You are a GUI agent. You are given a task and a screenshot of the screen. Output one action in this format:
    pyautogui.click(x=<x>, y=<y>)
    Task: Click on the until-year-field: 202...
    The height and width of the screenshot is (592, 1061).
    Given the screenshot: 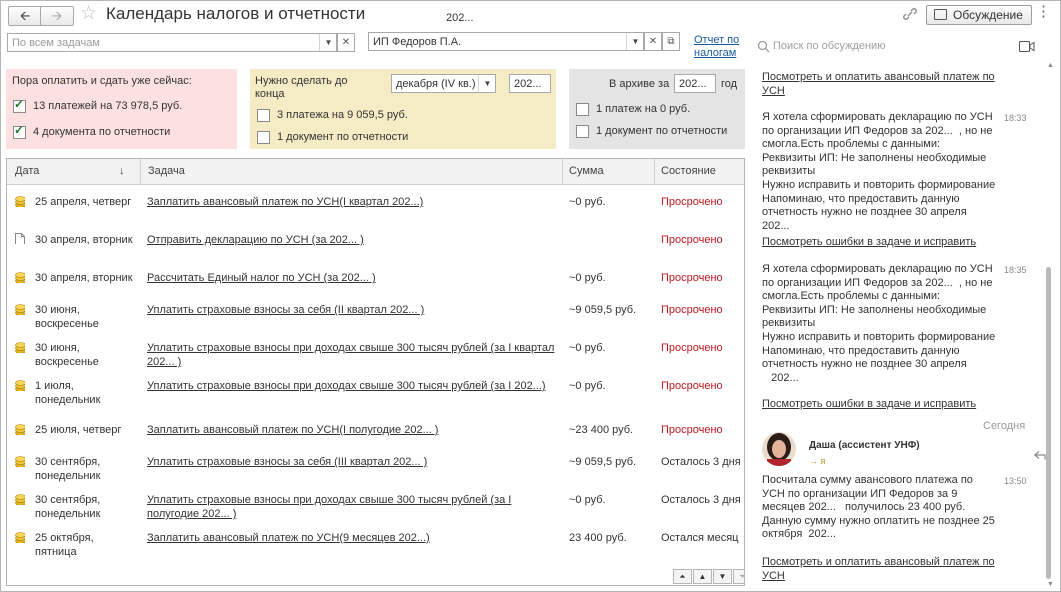 What is the action you would take?
    pyautogui.click(x=530, y=83)
    